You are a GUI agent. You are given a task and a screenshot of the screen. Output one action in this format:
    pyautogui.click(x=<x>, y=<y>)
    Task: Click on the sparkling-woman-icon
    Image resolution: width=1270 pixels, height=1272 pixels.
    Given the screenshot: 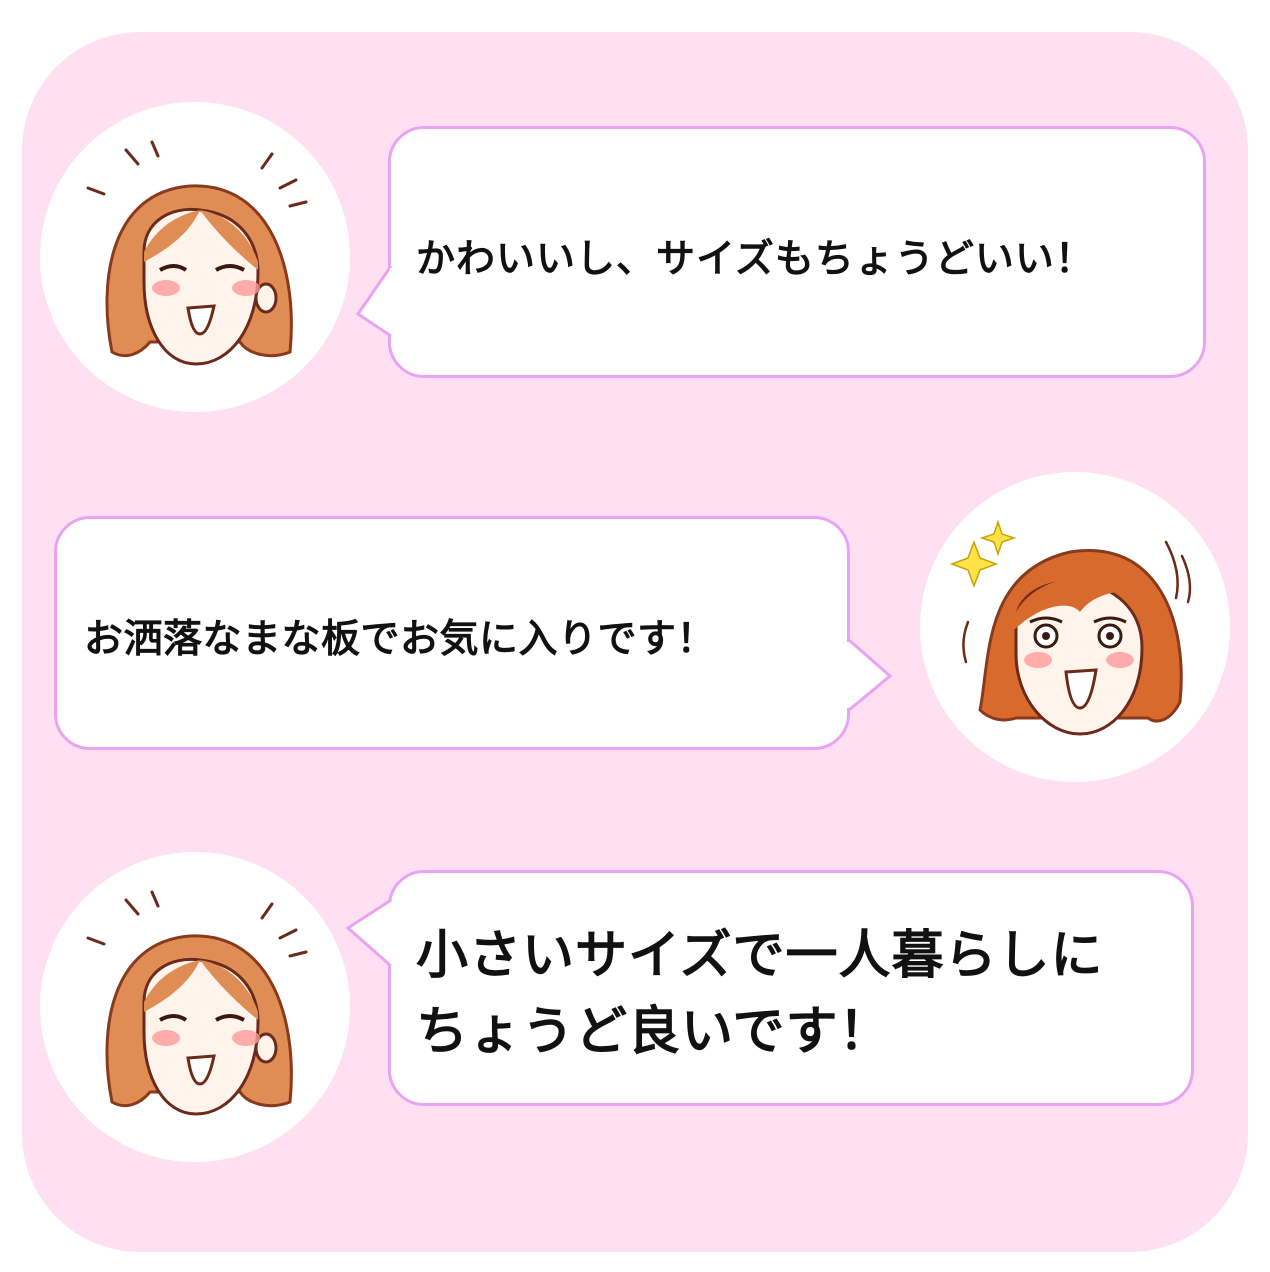 What is the action you would take?
    pyautogui.click(x=1070, y=627)
    